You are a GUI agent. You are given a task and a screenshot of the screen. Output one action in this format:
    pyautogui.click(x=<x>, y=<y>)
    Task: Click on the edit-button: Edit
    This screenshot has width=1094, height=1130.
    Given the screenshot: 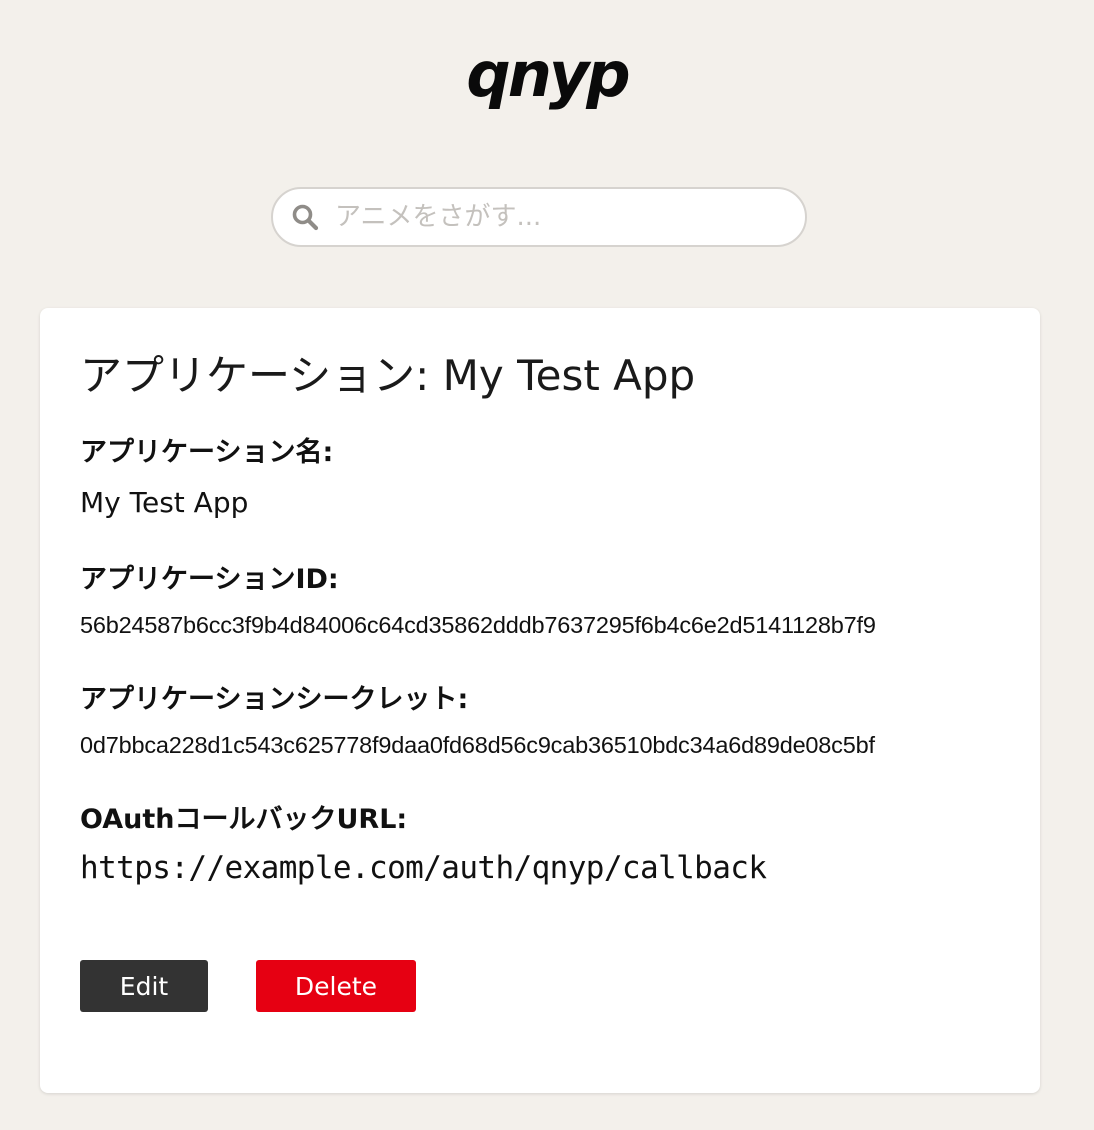 What is the action you would take?
    pyautogui.click(x=144, y=986)
    